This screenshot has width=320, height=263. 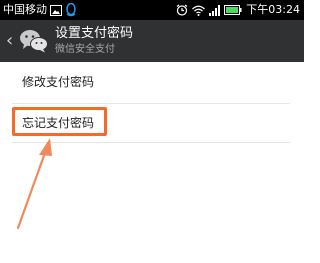 I want to click on annotation-arrow-icon, so click(x=34, y=184).